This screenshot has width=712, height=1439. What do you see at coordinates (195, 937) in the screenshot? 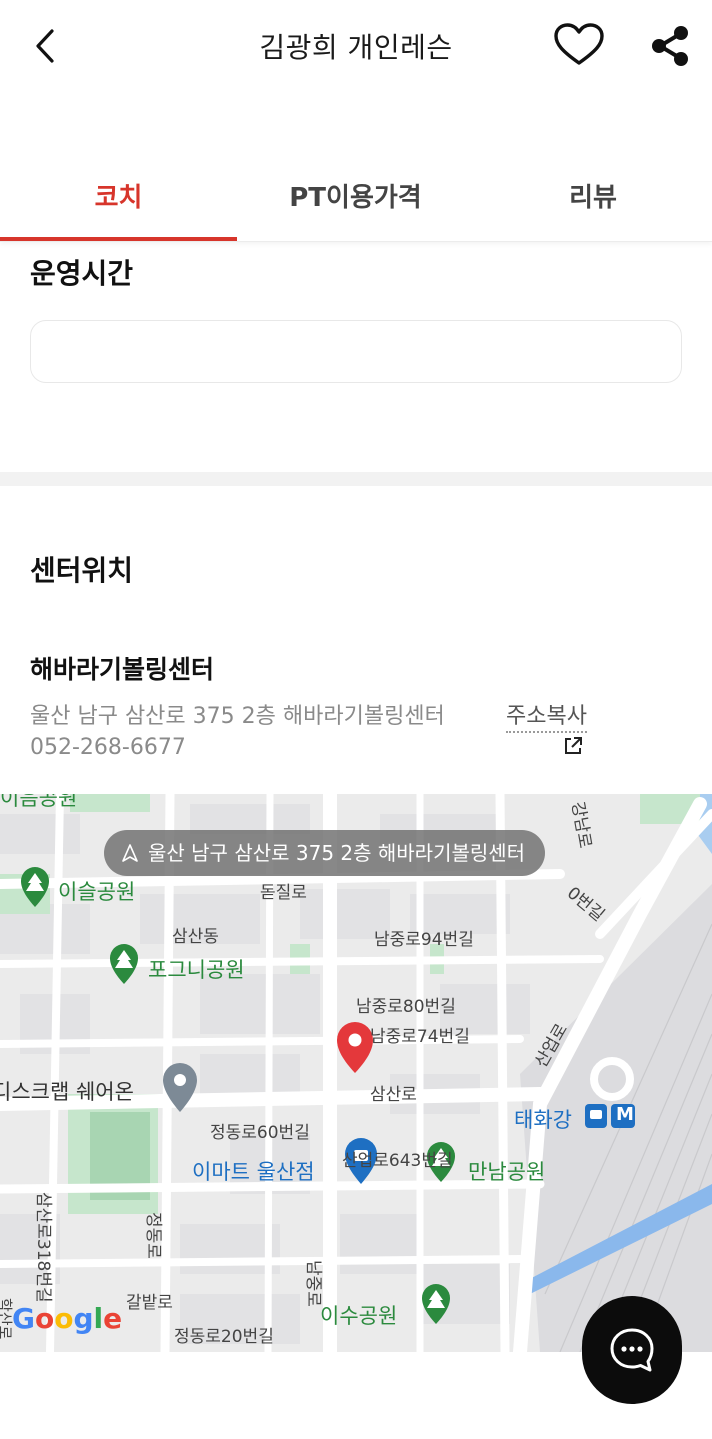
I see `map-label-samsan-dong: 삼산동` at bounding box center [195, 937].